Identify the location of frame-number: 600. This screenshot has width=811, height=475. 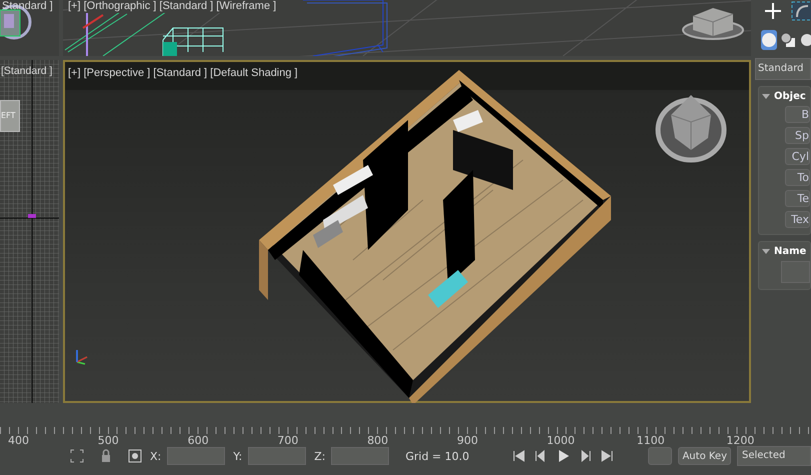
(199, 440).